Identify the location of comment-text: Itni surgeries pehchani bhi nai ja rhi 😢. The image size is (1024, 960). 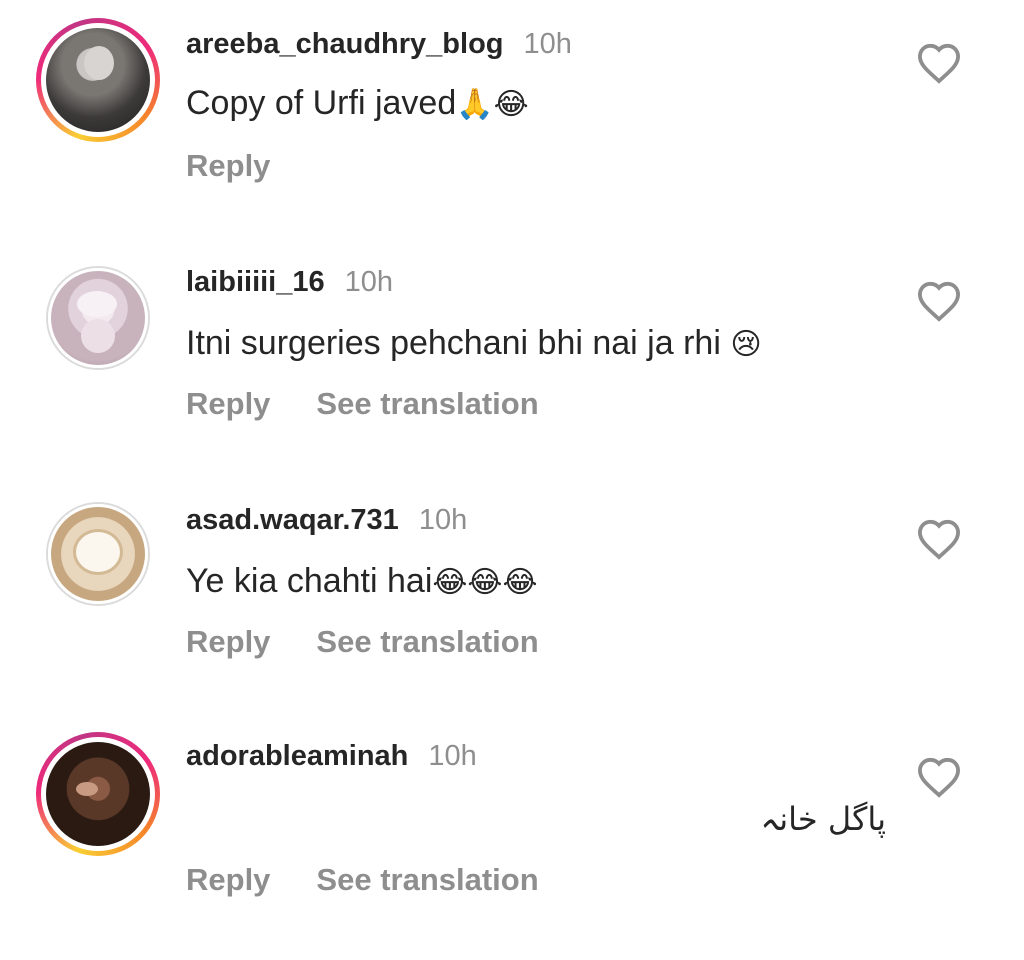
(474, 343).